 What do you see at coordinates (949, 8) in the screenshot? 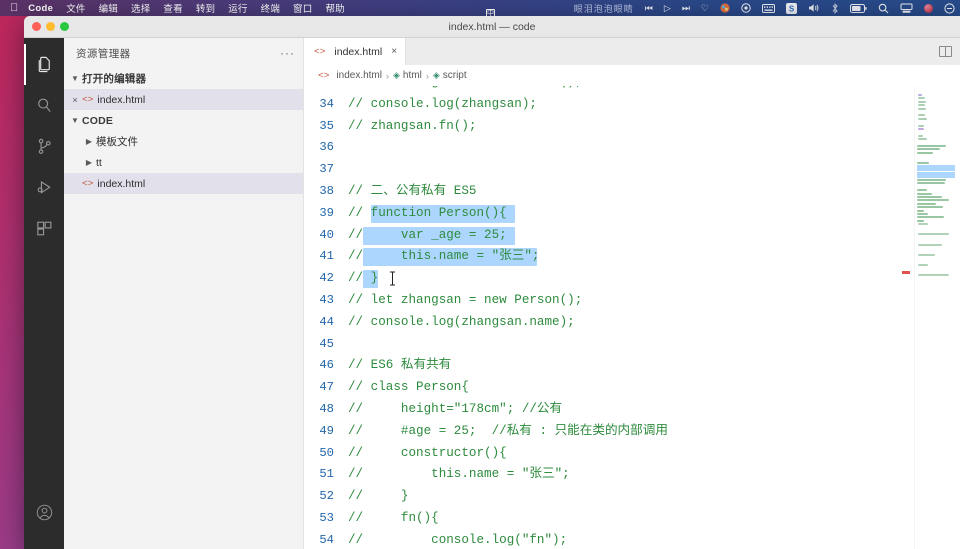
I see `do-not-disturb-icon` at bounding box center [949, 8].